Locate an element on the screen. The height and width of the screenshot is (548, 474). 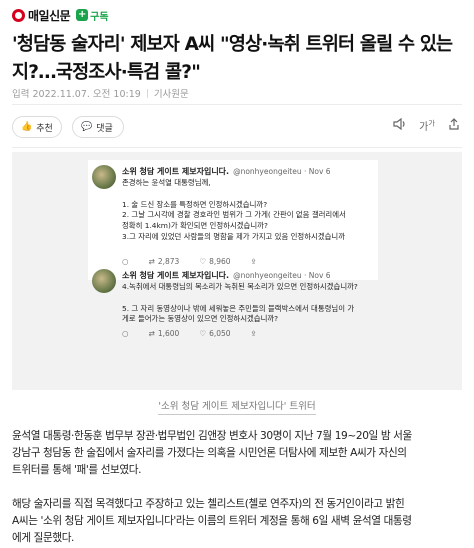
paragraph-line: 에게 질문했다. is located at coordinates (43, 538).